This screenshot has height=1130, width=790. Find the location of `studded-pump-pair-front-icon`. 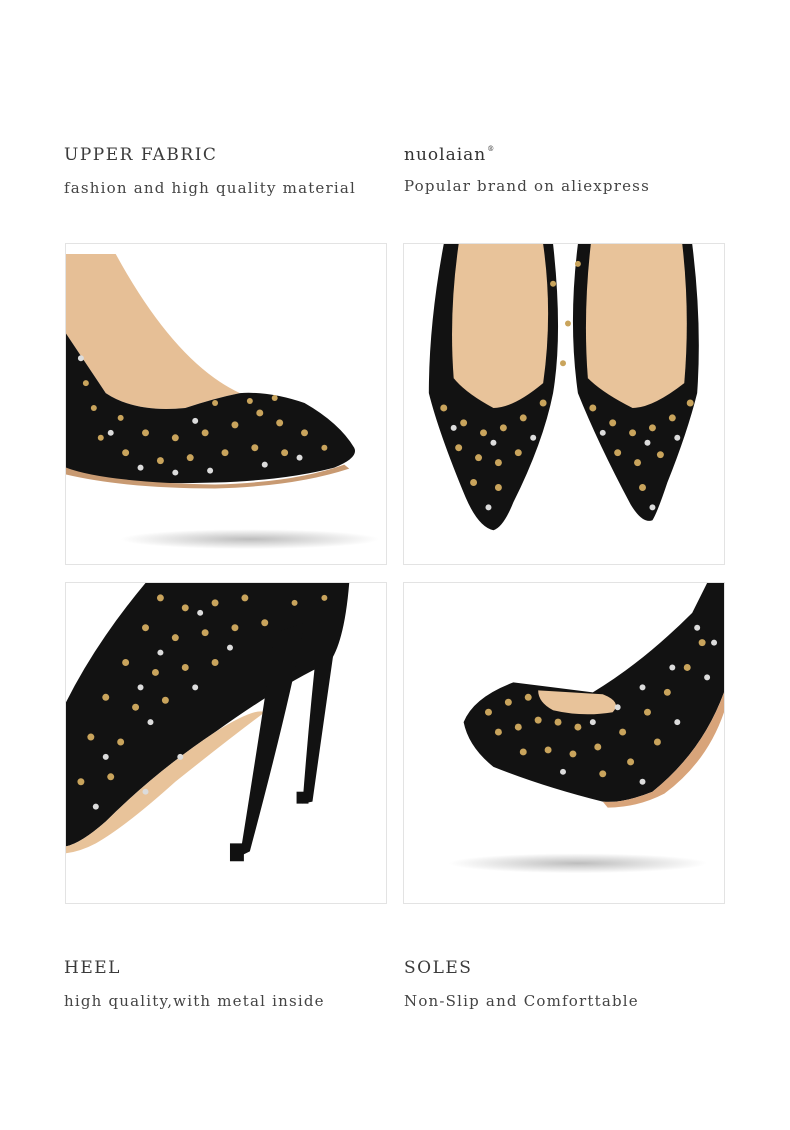

studded-pump-pair-front-icon is located at coordinates (563, 387).